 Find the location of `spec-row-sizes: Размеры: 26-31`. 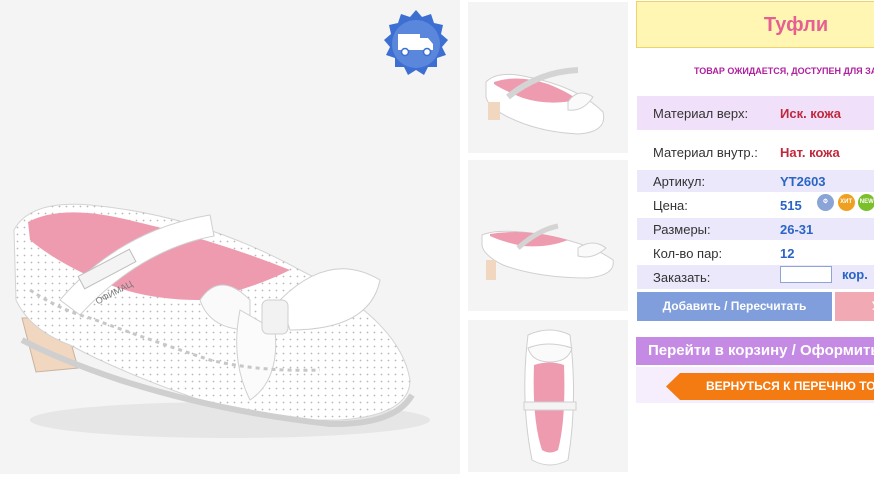

spec-row-sizes: Размеры: 26-31 is located at coordinates (755, 229).